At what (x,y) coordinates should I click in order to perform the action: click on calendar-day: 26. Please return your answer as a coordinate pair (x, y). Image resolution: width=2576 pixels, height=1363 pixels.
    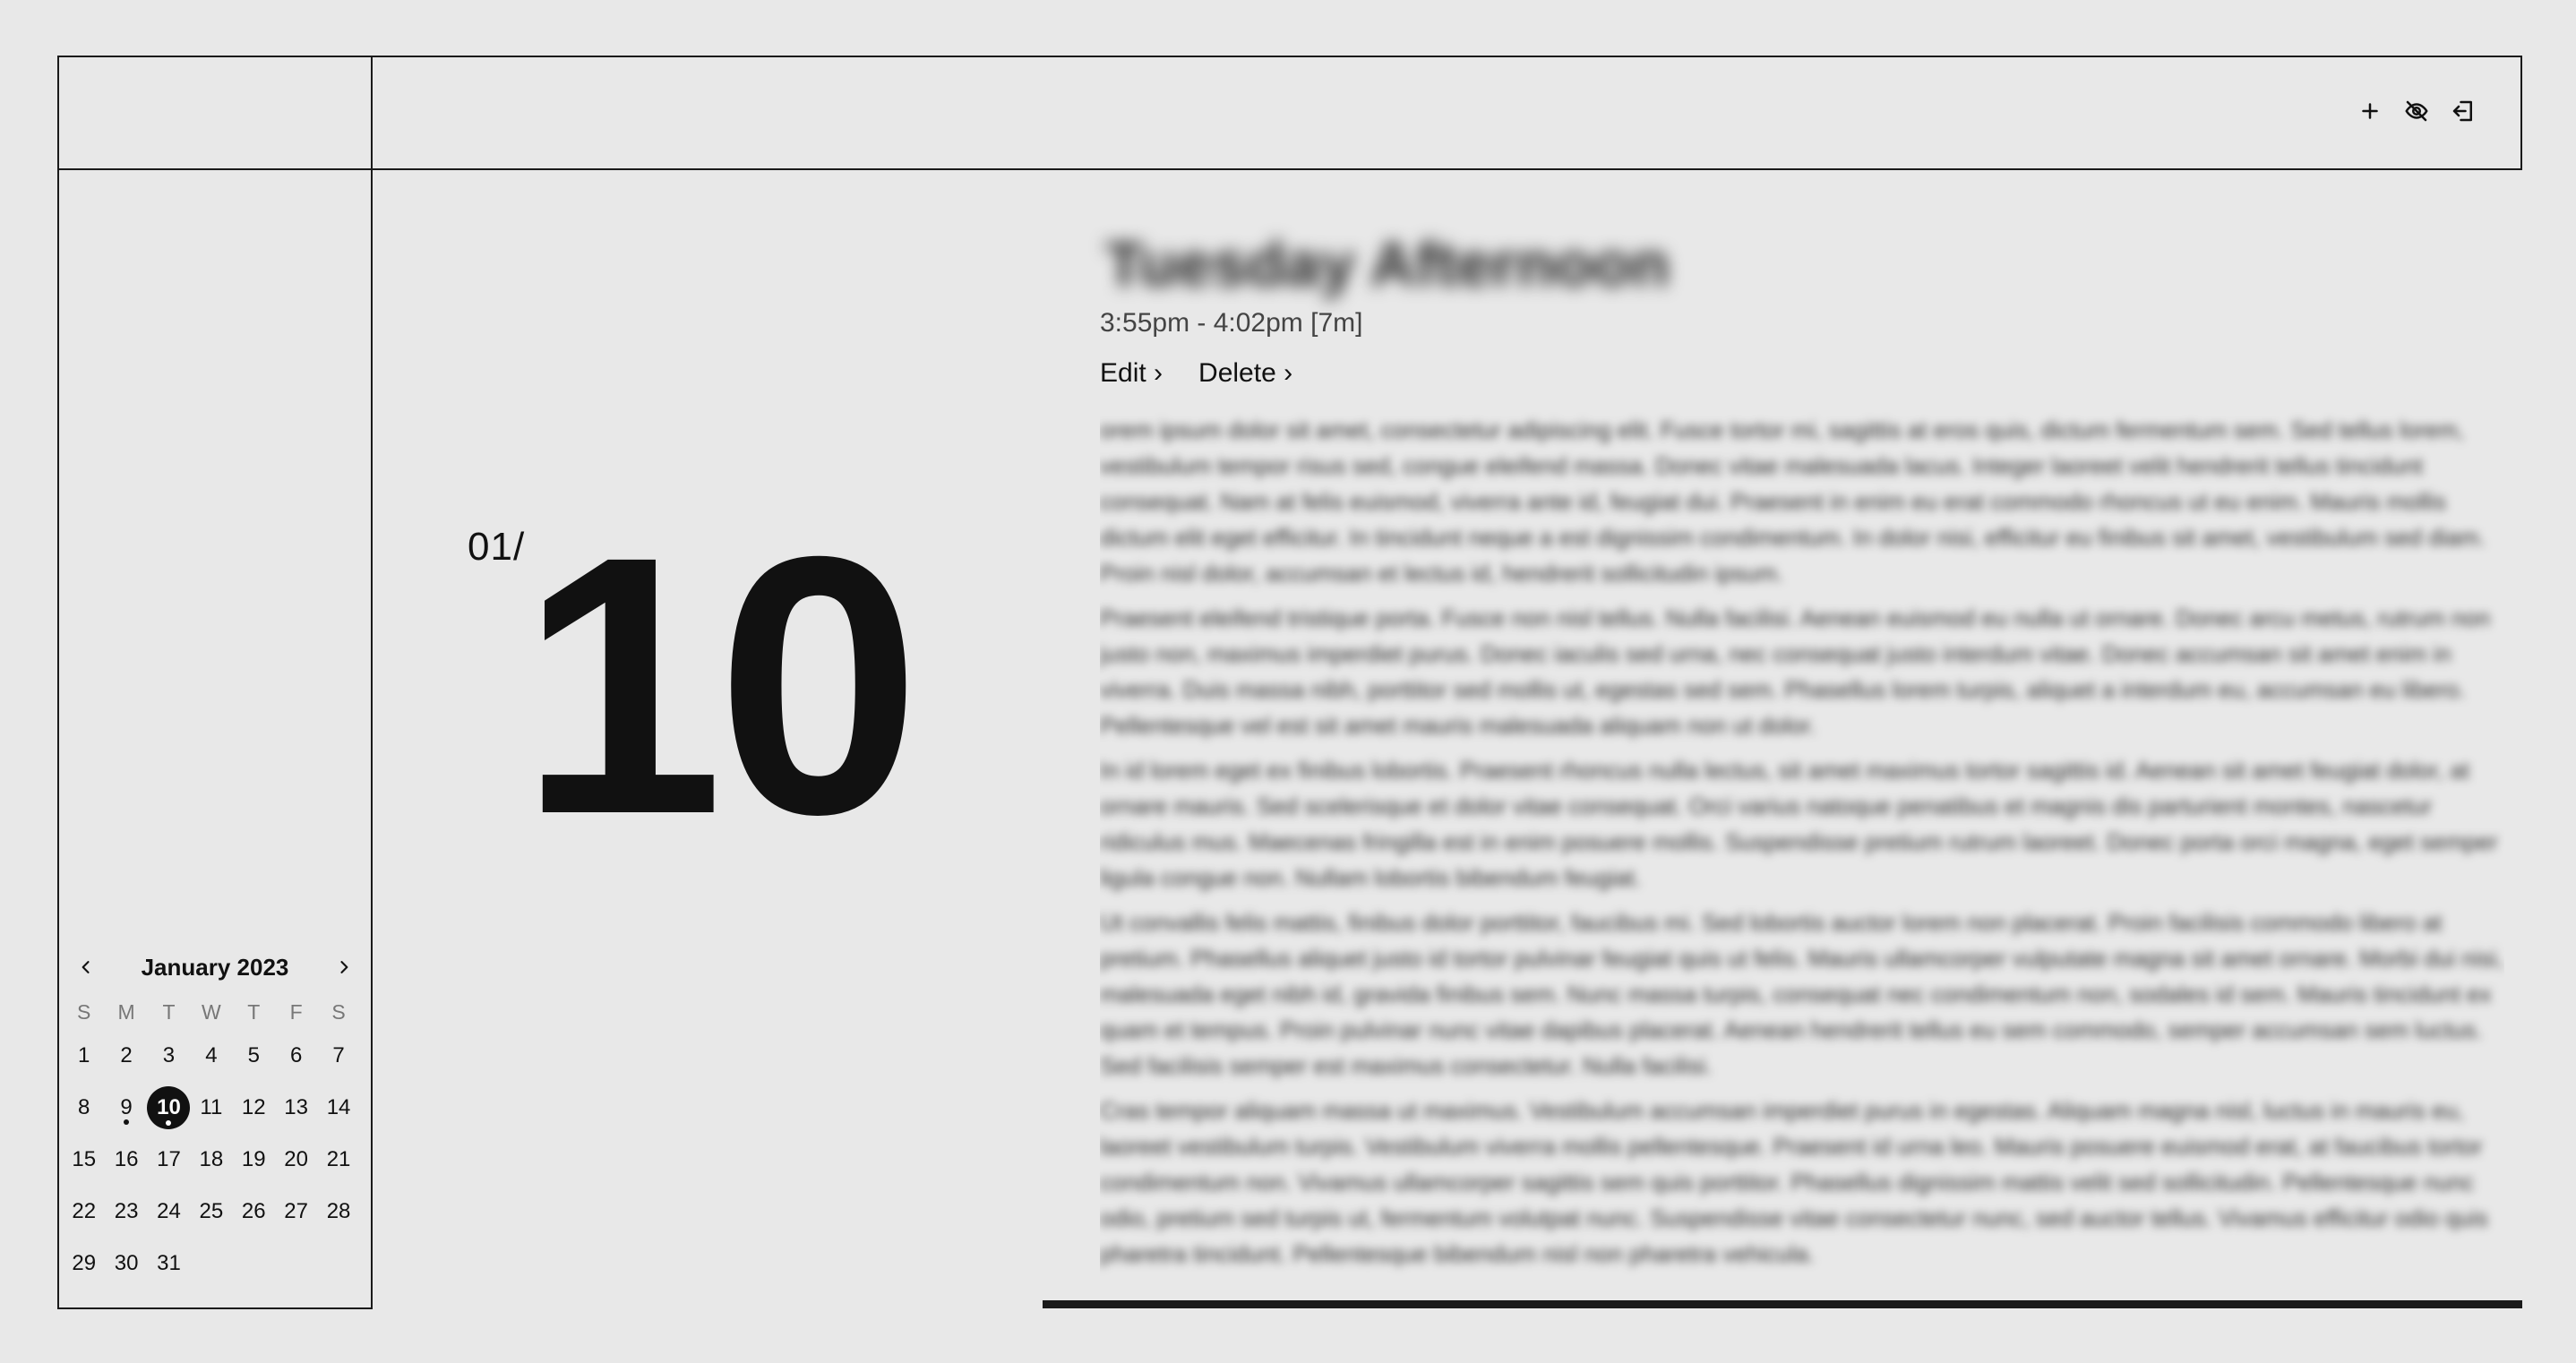
    Looking at the image, I should click on (254, 1212).